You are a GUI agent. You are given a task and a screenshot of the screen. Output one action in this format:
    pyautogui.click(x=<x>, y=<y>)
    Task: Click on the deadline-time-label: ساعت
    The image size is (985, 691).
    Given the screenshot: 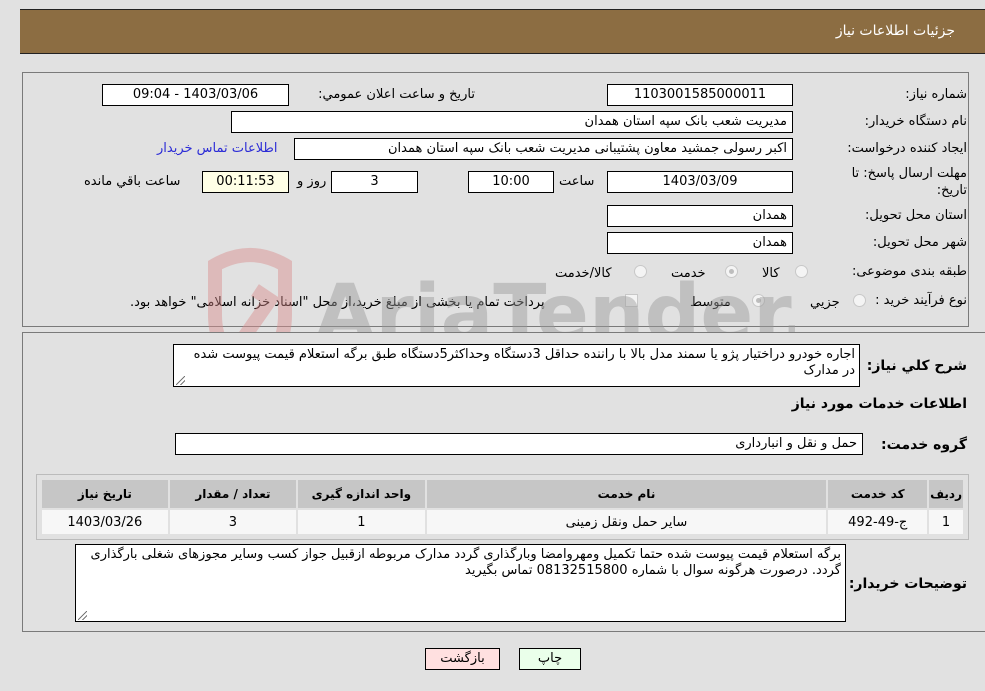 What is the action you would take?
    pyautogui.click(x=577, y=181)
    